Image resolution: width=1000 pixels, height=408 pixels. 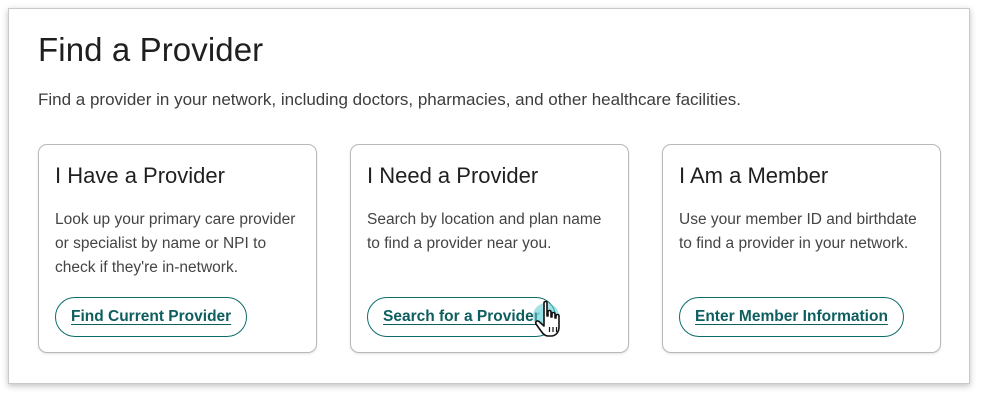 I want to click on hand-pointer-icon, so click(x=546, y=318).